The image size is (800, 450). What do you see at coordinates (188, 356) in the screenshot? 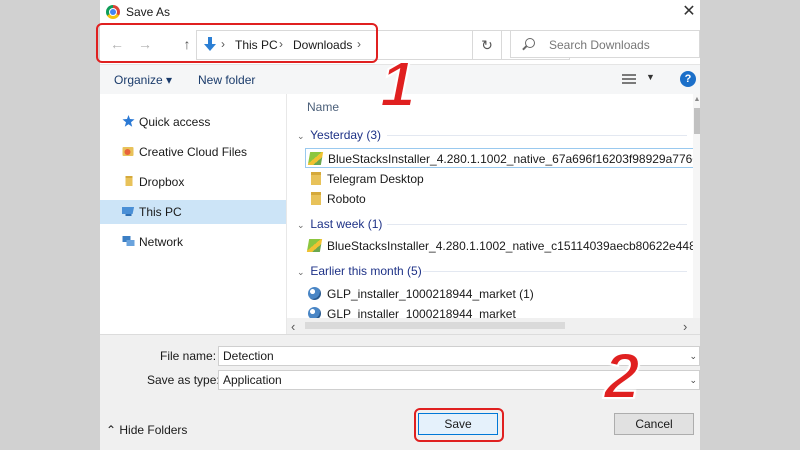
I see `file-name-label: File name:` at bounding box center [188, 356].